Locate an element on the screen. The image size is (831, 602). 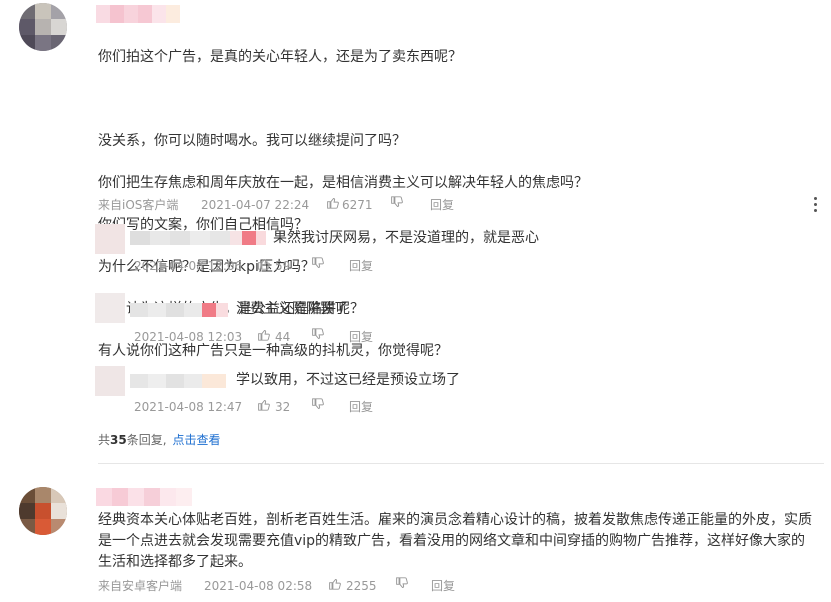
timestamp: 2021-04-08 02:58 is located at coordinates (258, 586).